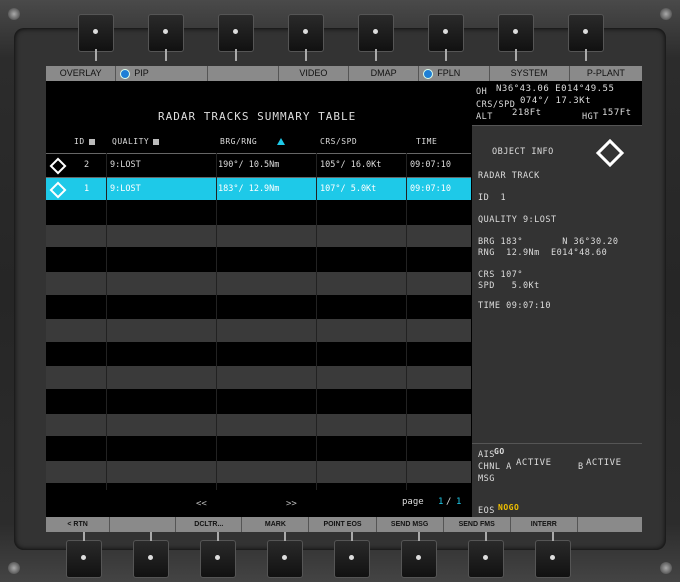 This screenshot has width=680, height=582. What do you see at coordinates (484, 117) in the screenshot?
I see `alt-label: ALT` at bounding box center [484, 117].